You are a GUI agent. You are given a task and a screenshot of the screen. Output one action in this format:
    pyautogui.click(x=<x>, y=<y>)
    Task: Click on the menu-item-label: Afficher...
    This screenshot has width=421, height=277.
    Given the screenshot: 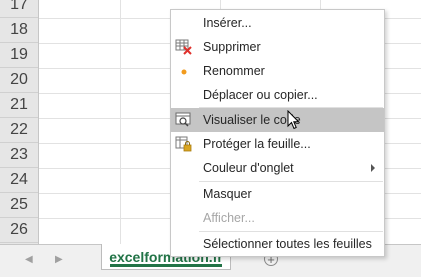 What is the action you would take?
    pyautogui.click(x=229, y=218)
    